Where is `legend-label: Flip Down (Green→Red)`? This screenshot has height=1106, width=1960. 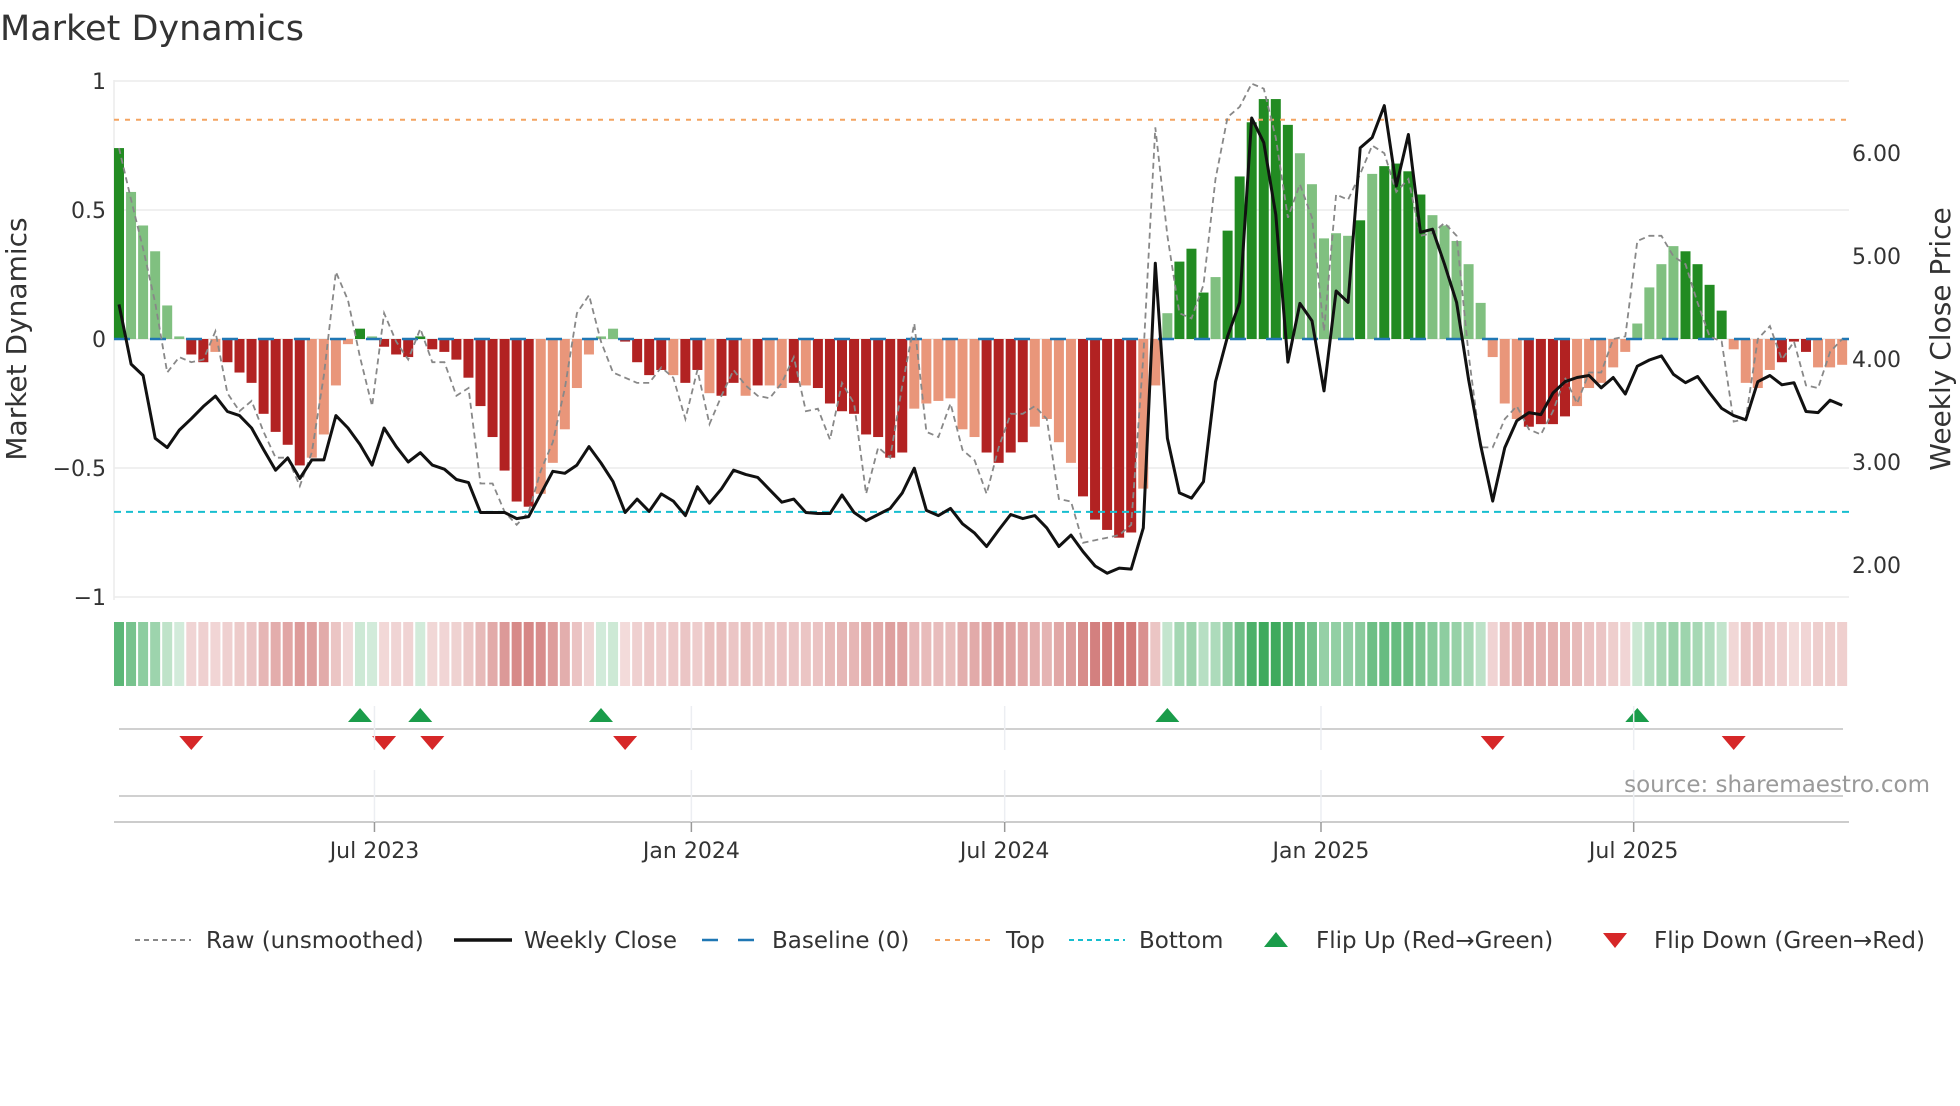
legend-label: Flip Down (Green→Red) is located at coordinates (1789, 941).